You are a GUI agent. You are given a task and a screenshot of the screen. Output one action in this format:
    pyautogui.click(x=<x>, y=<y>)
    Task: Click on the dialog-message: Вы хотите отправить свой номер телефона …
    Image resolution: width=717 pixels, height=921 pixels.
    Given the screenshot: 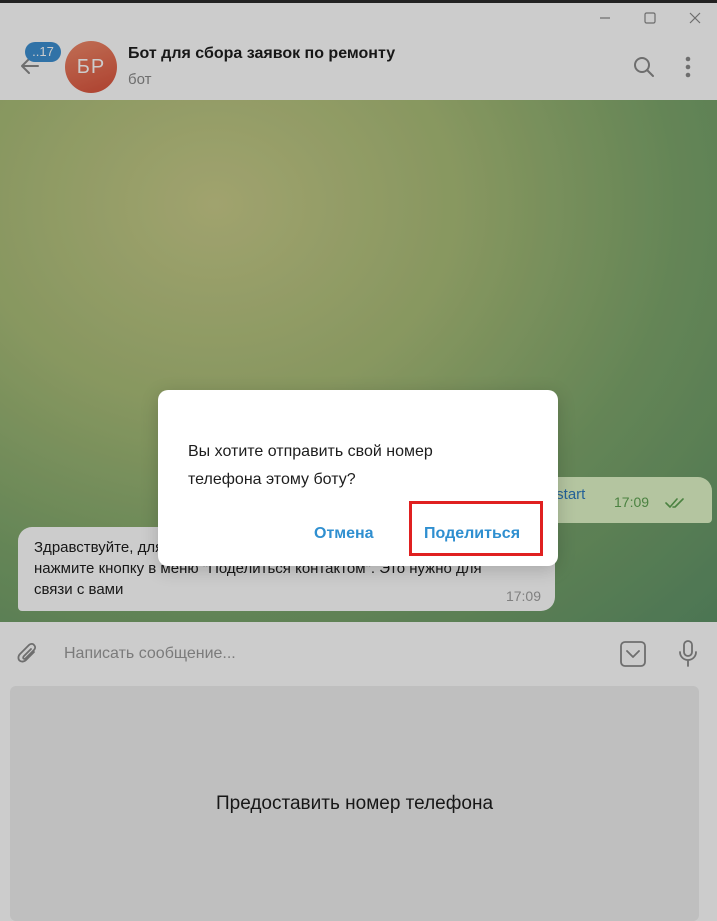 What is the action you would take?
    pyautogui.click(x=310, y=465)
    